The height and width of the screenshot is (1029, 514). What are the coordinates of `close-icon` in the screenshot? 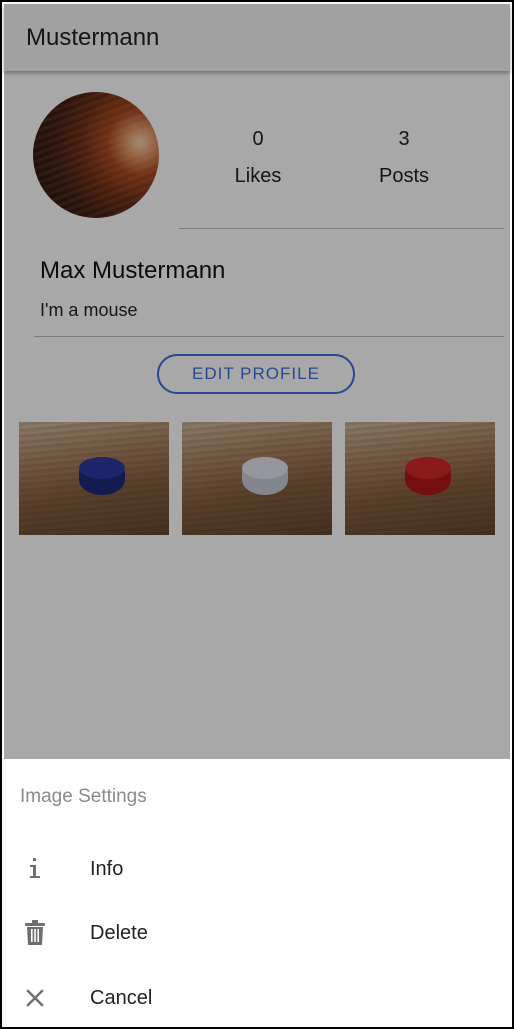 It's located at (35, 998).